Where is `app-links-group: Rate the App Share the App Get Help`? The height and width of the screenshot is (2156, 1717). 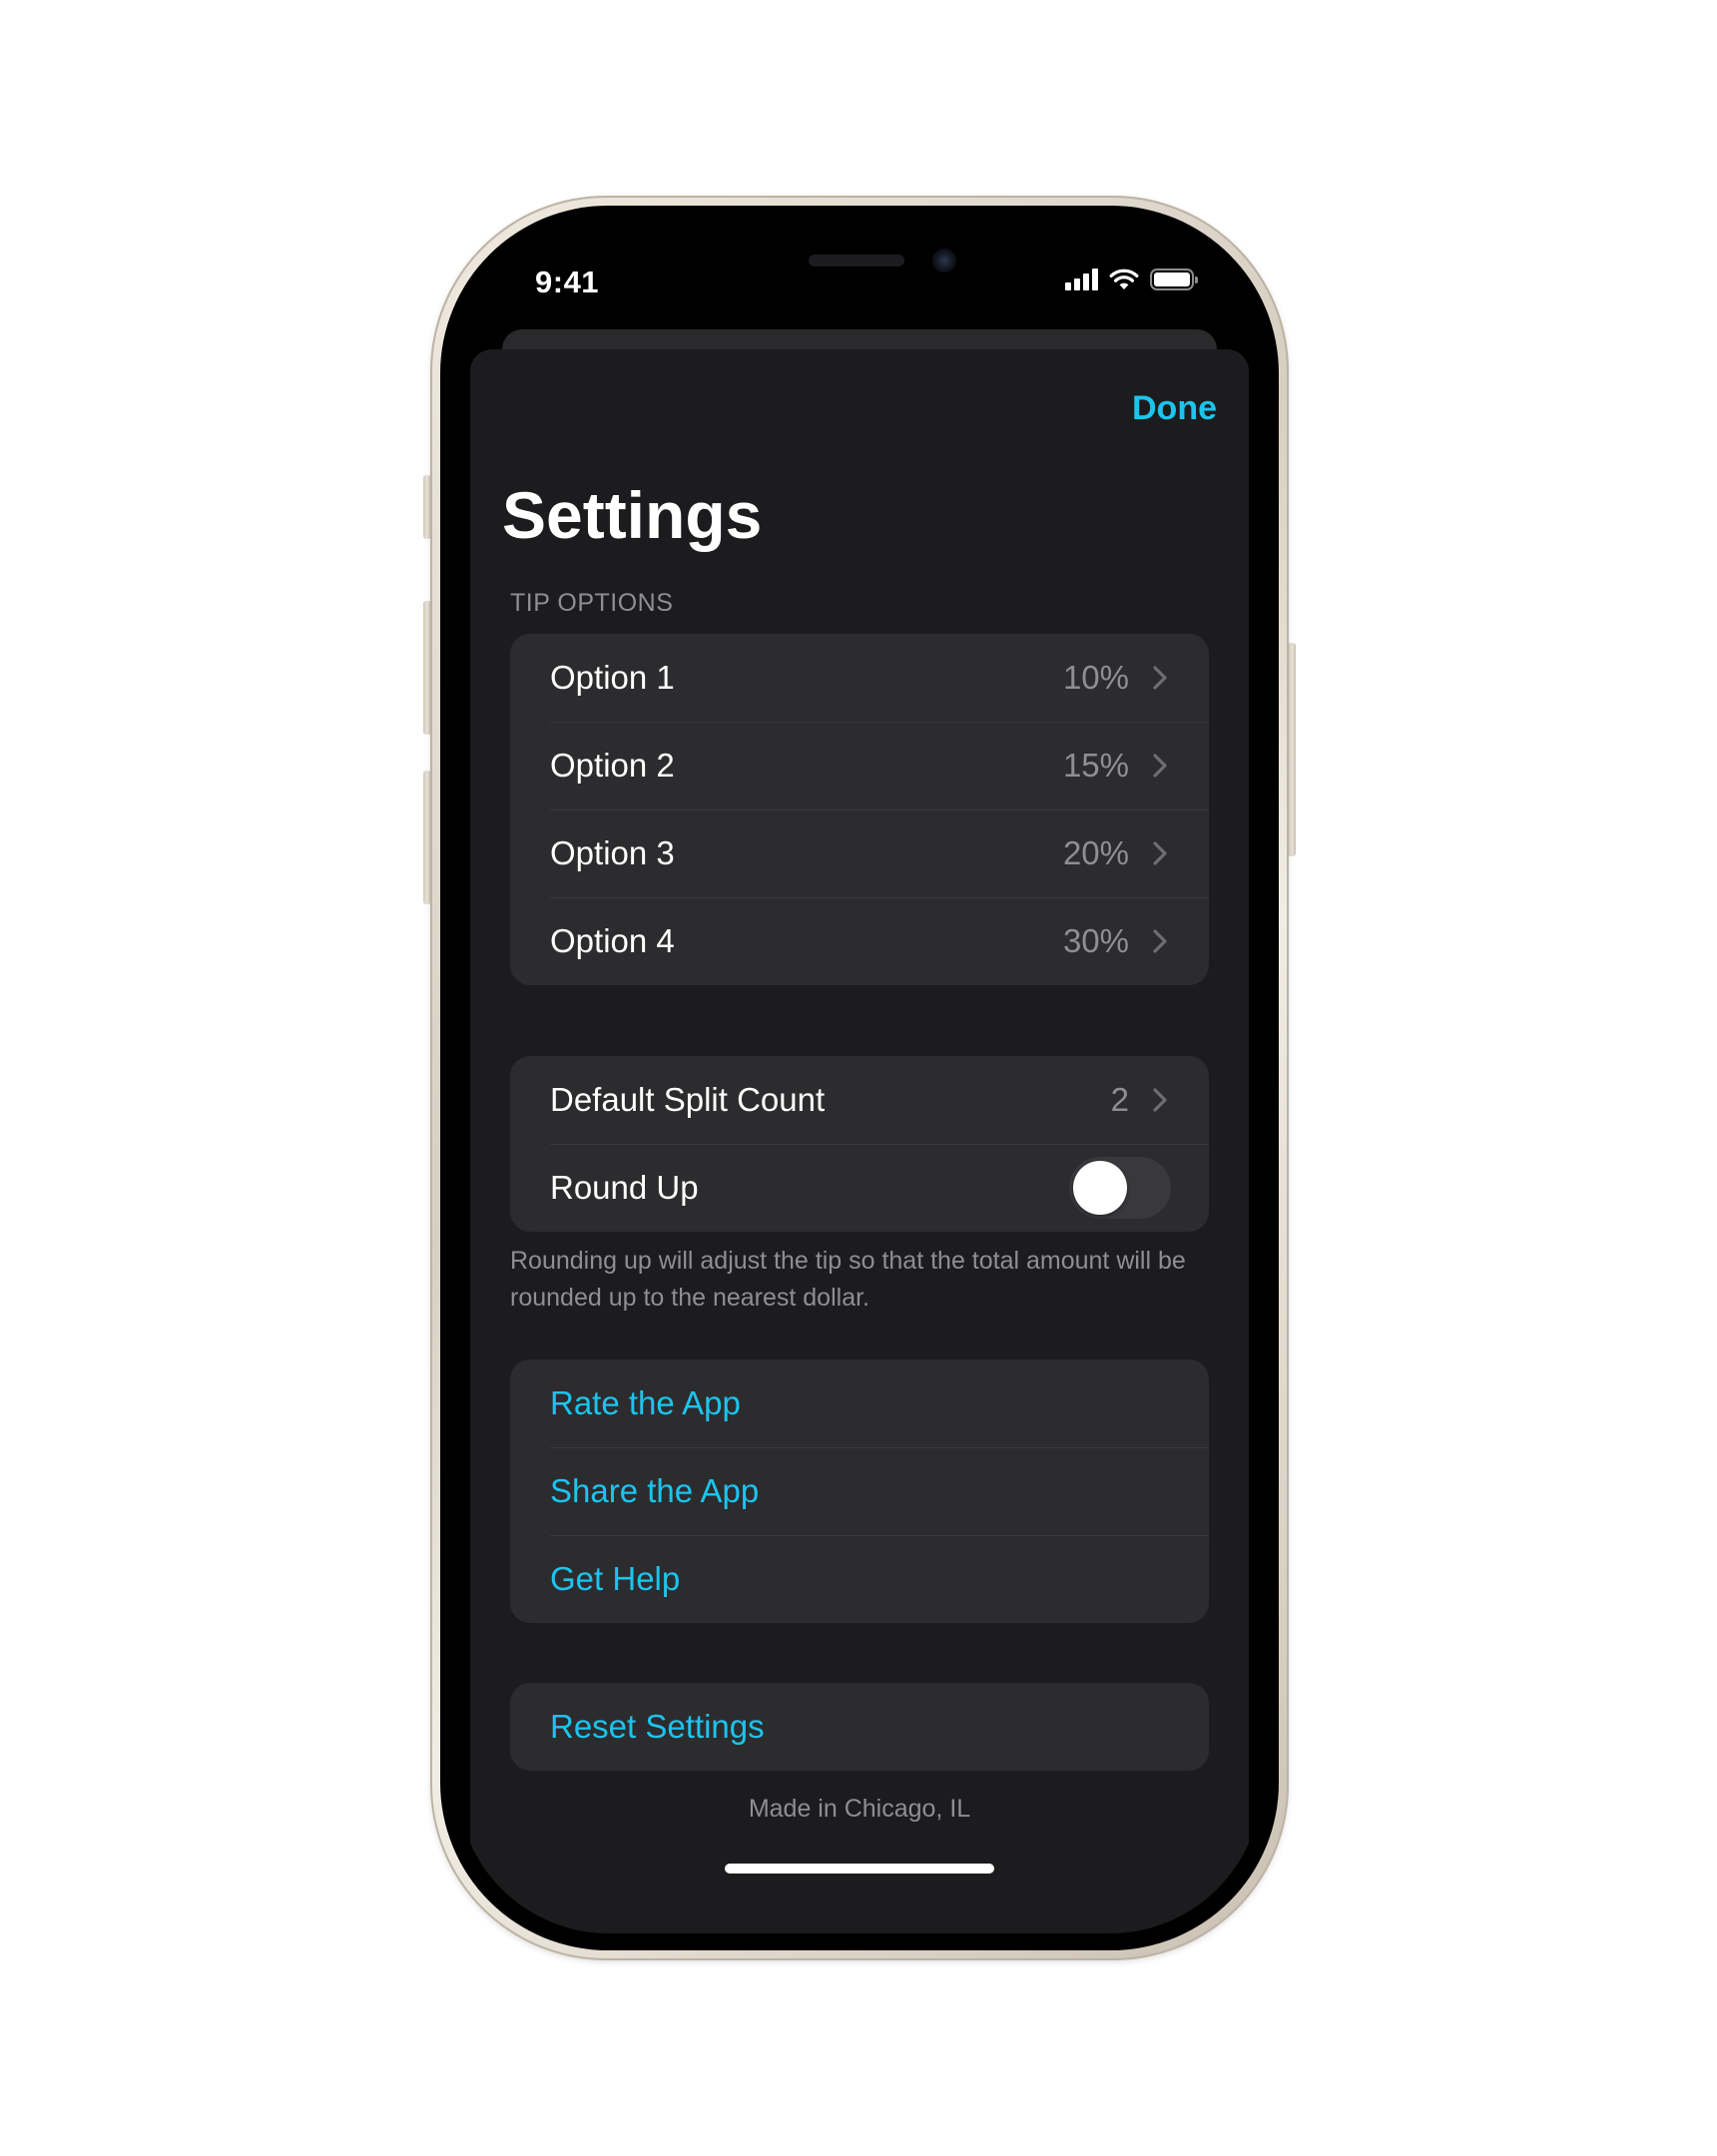
app-links-group: Rate the App Share the App Get Help is located at coordinates (859, 1491).